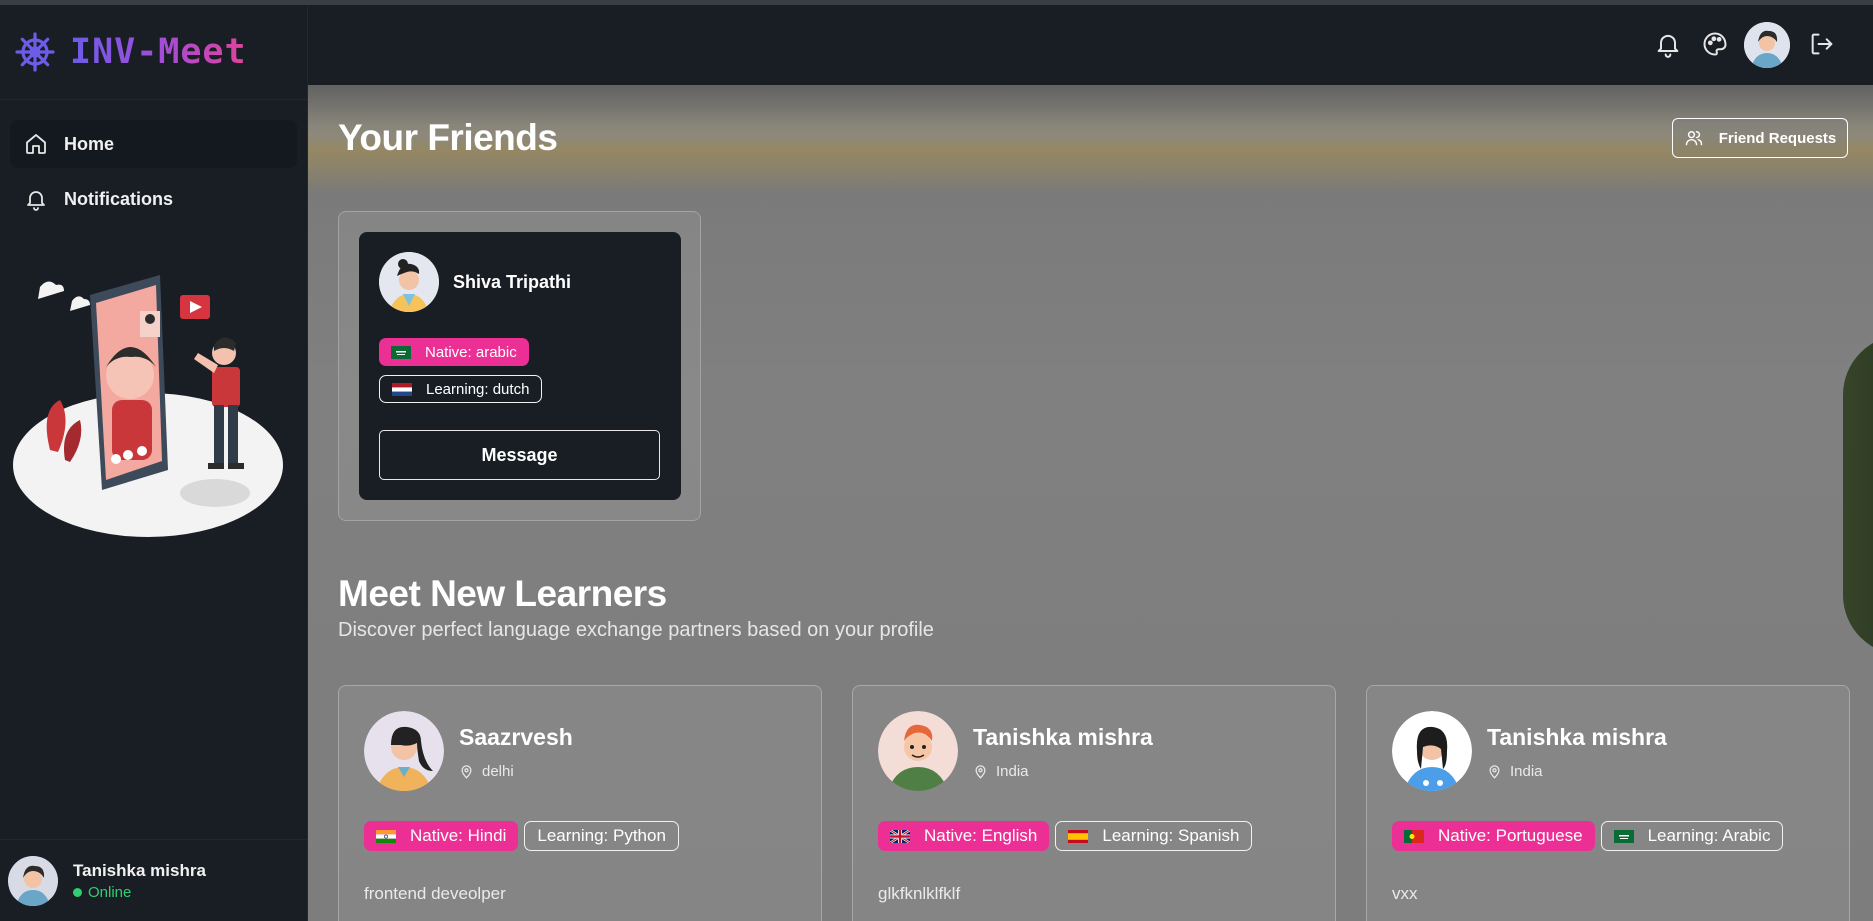 The width and height of the screenshot is (1873, 921). I want to click on message-button: Message, so click(519, 455).